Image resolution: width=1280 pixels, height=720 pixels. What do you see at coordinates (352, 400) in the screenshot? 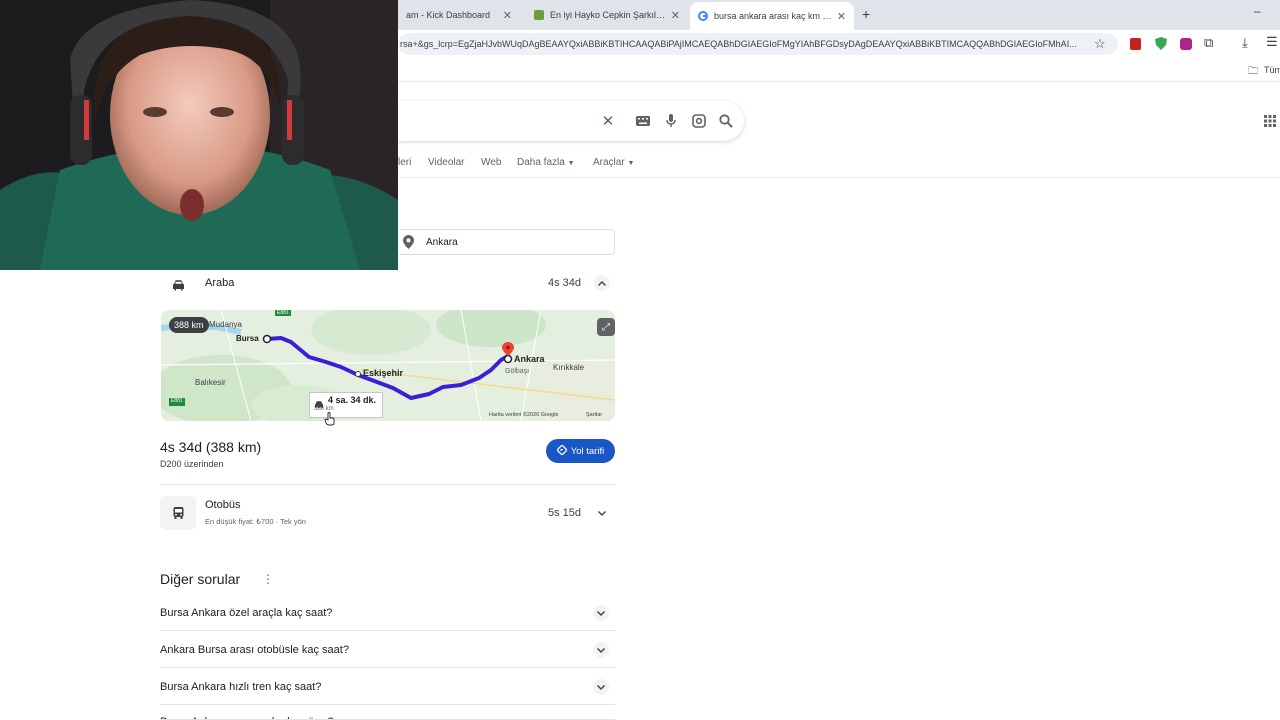
I see `callout-time: 4 sa. 34 dk.` at bounding box center [352, 400].